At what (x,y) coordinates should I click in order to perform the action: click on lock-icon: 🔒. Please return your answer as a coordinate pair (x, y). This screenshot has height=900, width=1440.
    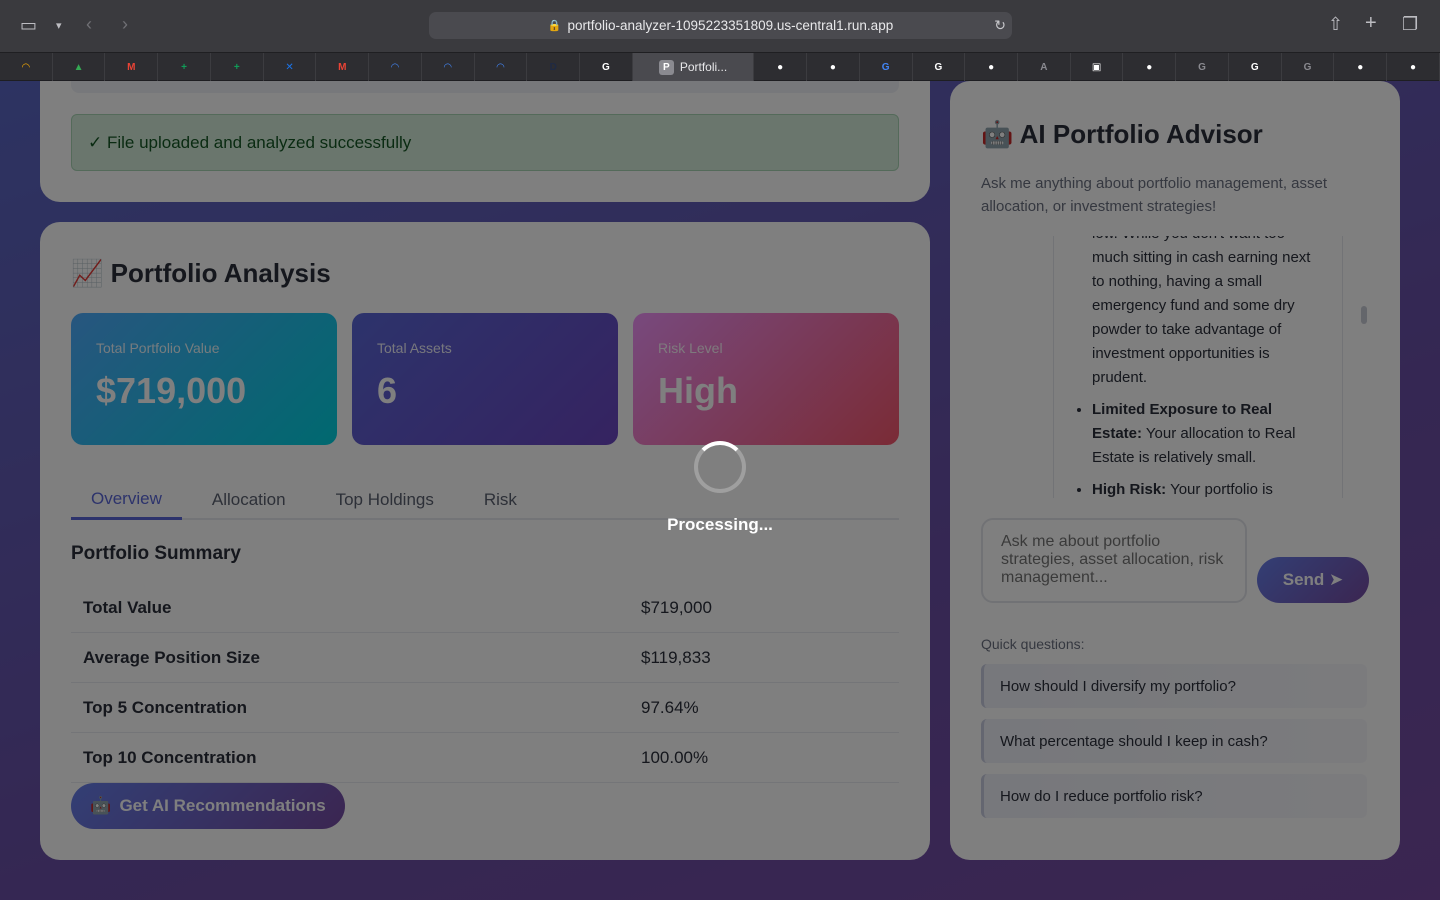
    Looking at the image, I should click on (554, 26).